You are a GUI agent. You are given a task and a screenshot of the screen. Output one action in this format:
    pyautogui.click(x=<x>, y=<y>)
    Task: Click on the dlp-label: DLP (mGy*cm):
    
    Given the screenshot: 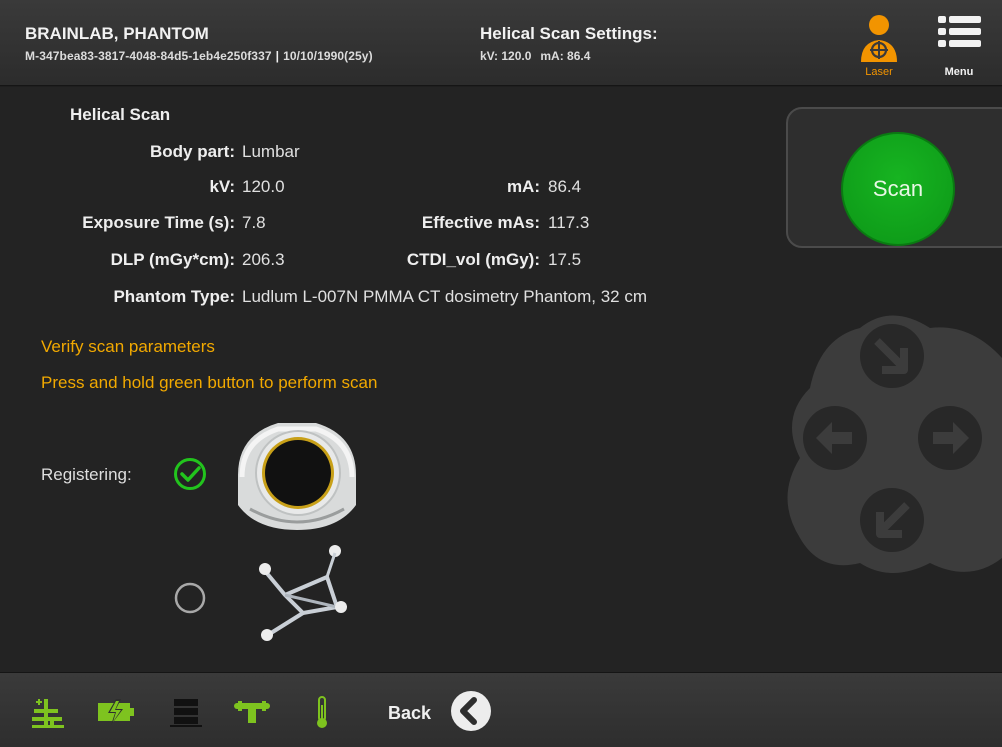 What is the action you would take?
    pyautogui.click(x=172, y=259)
    